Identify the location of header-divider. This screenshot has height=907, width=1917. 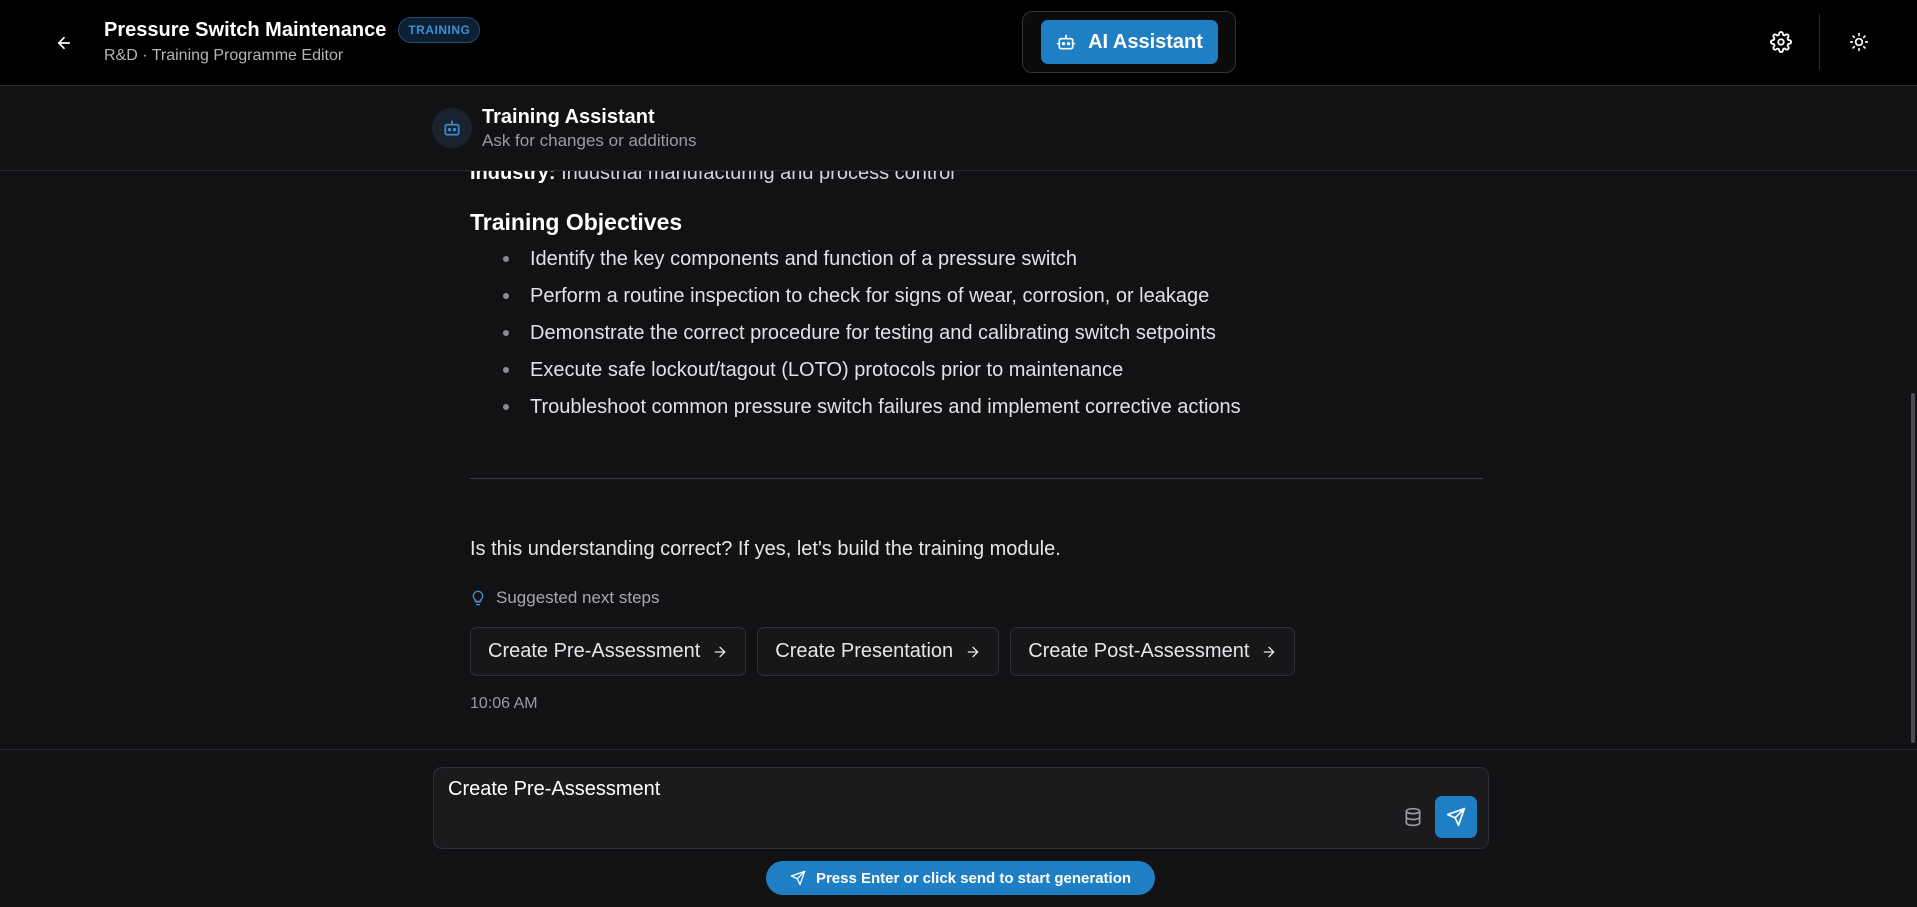
(1819, 42).